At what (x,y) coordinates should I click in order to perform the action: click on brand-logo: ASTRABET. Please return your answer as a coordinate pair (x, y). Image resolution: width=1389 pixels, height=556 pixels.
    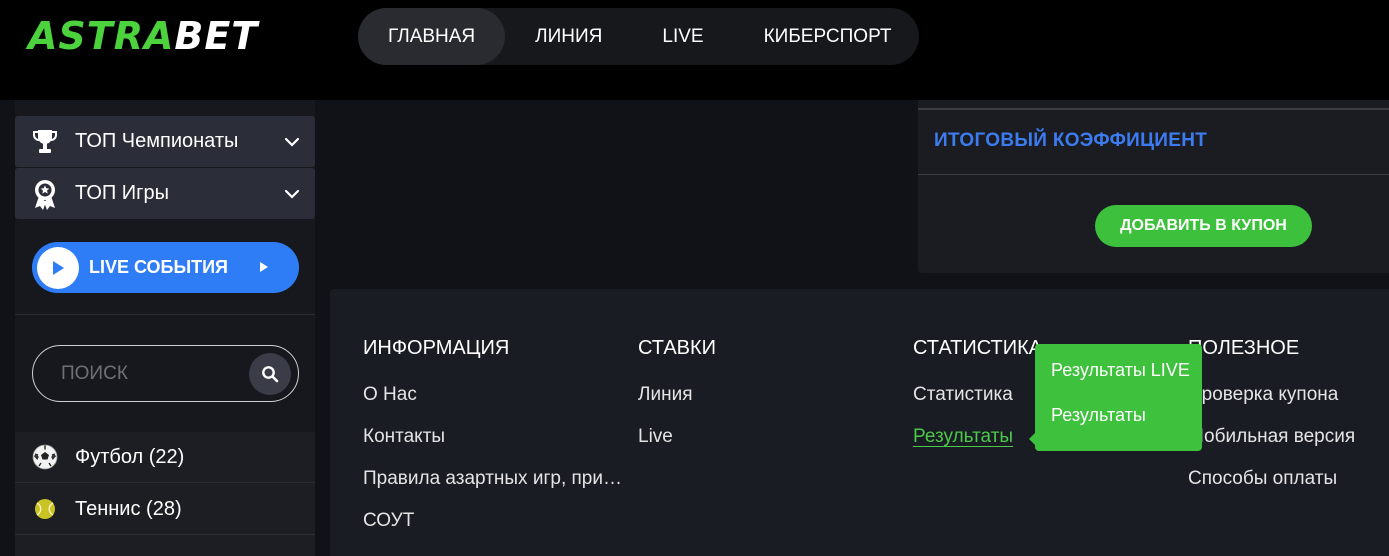
    Looking at the image, I should click on (143, 36).